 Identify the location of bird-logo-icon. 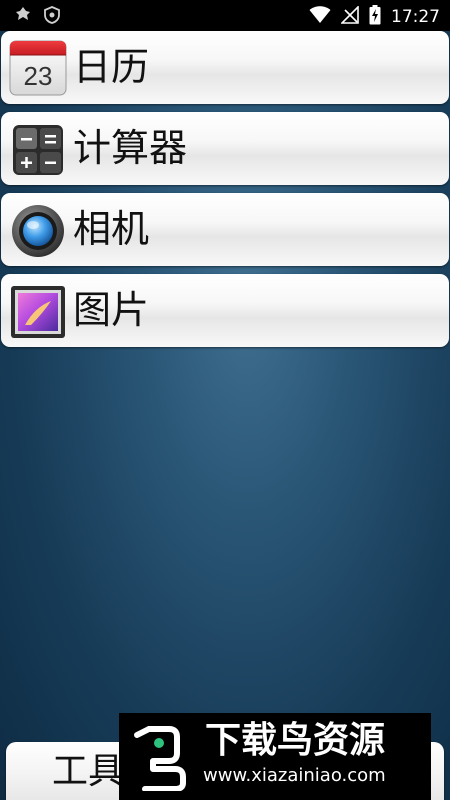
(161, 757).